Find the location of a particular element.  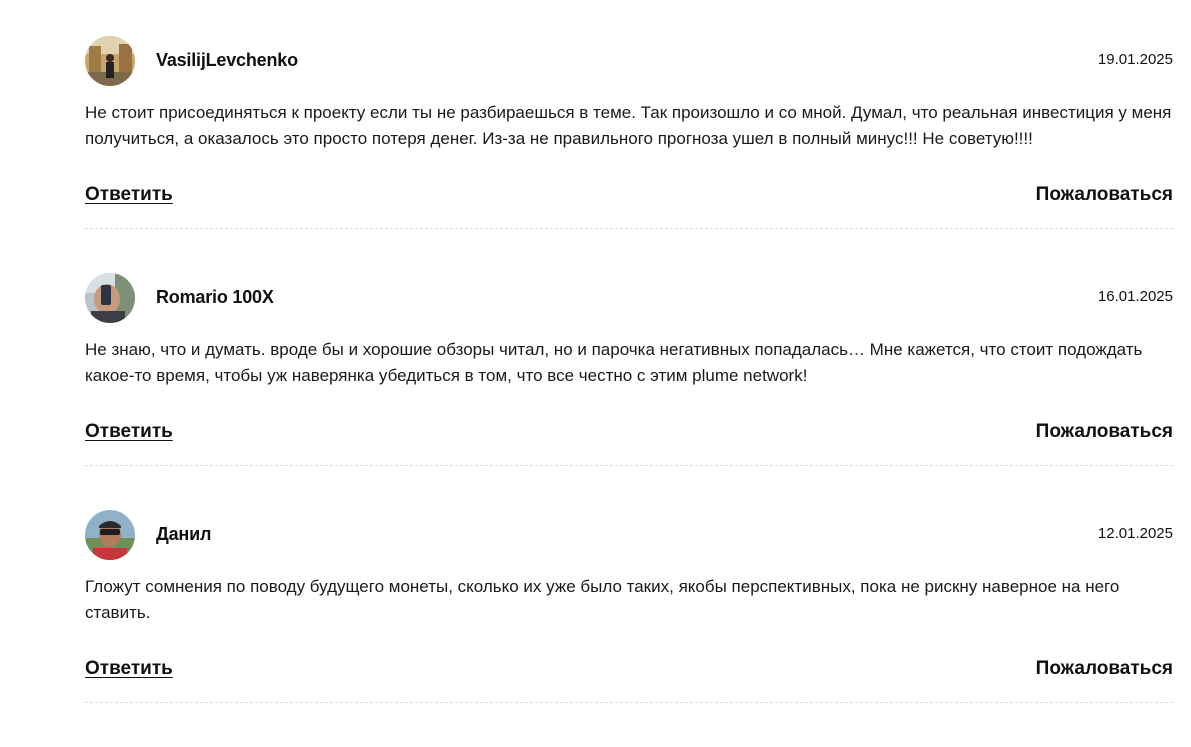

comment-date: 19.01.2025 is located at coordinates (1135, 59).